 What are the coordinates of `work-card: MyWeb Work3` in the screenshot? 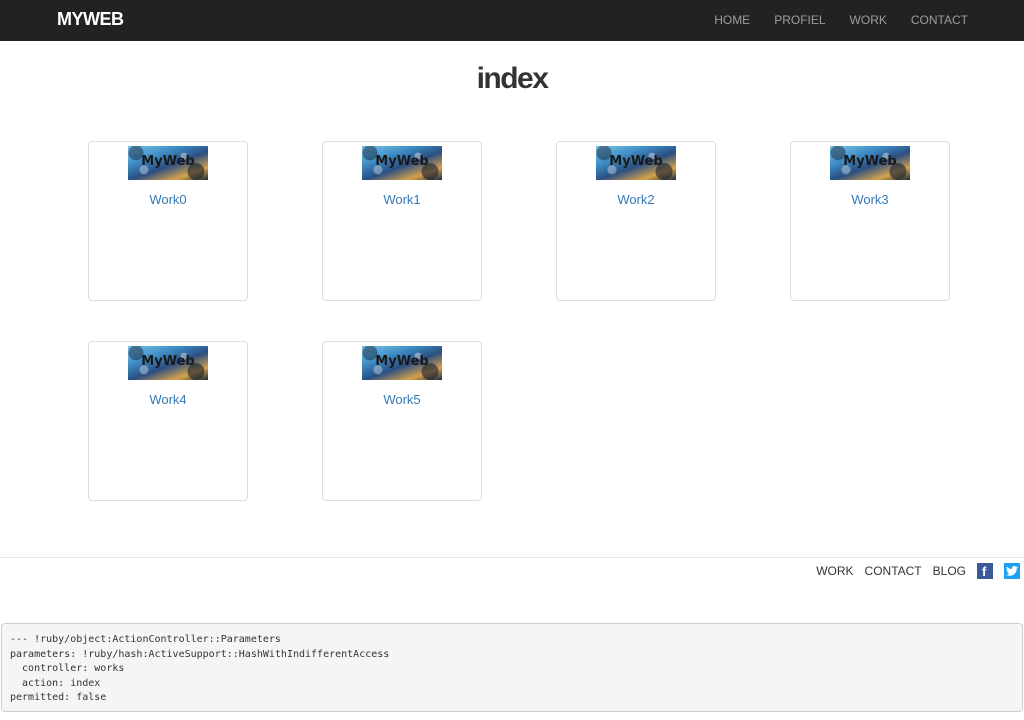 It's located at (870, 221).